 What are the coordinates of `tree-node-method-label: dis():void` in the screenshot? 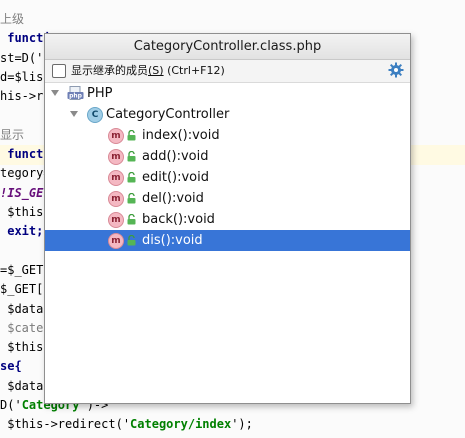 It's located at (172, 240).